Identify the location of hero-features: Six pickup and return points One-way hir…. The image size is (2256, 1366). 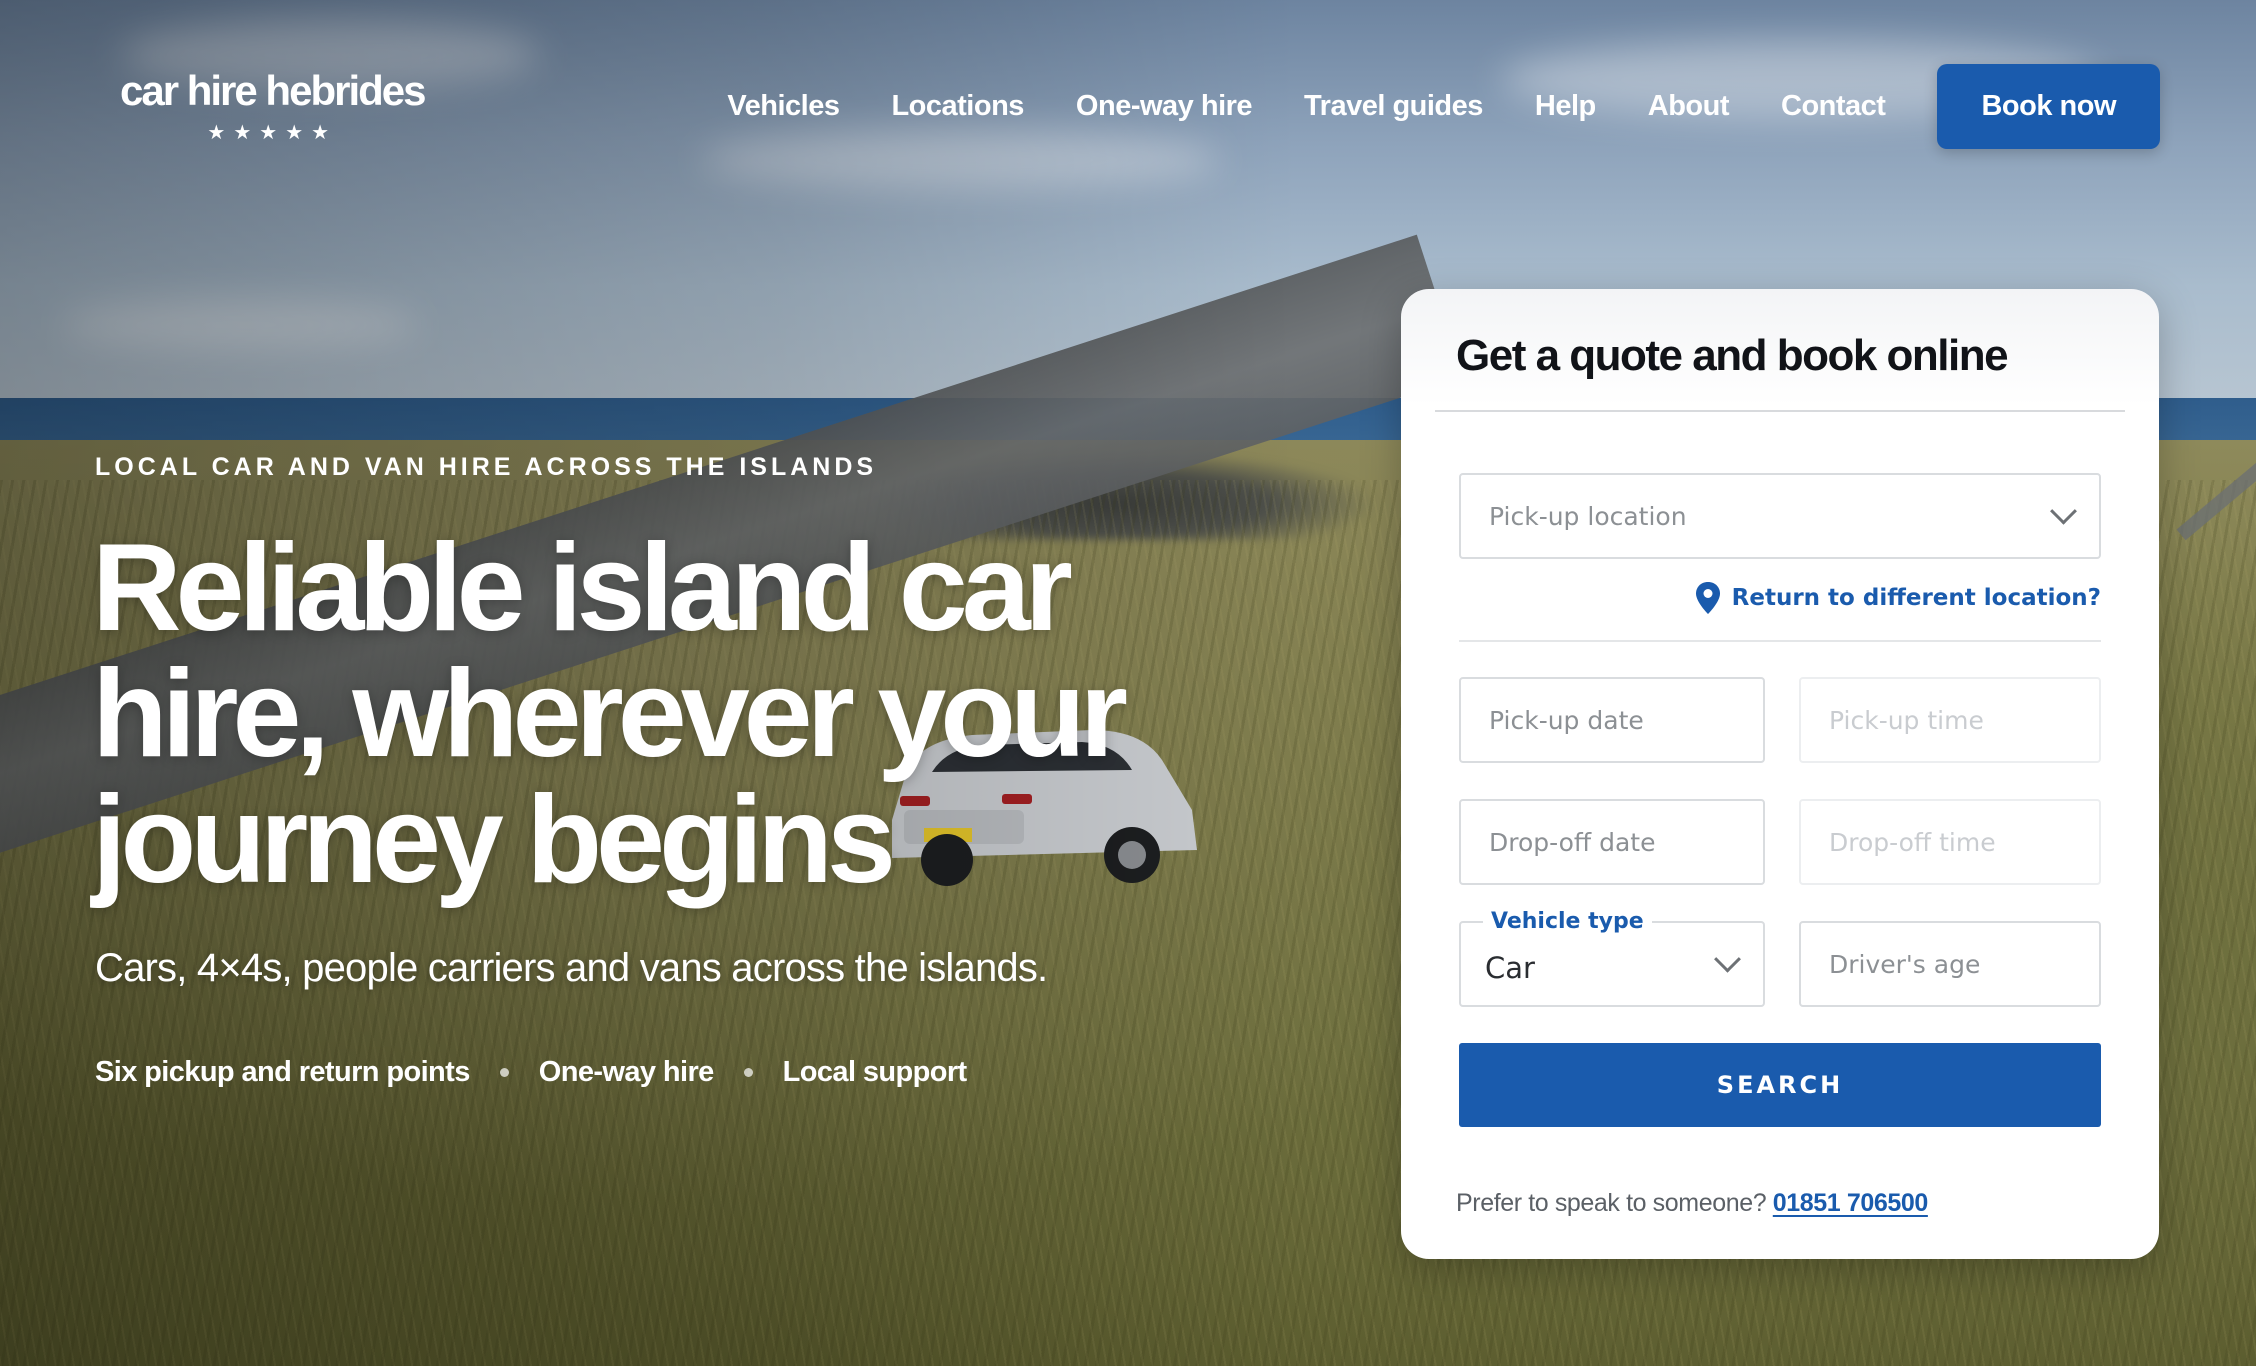
(531, 1072).